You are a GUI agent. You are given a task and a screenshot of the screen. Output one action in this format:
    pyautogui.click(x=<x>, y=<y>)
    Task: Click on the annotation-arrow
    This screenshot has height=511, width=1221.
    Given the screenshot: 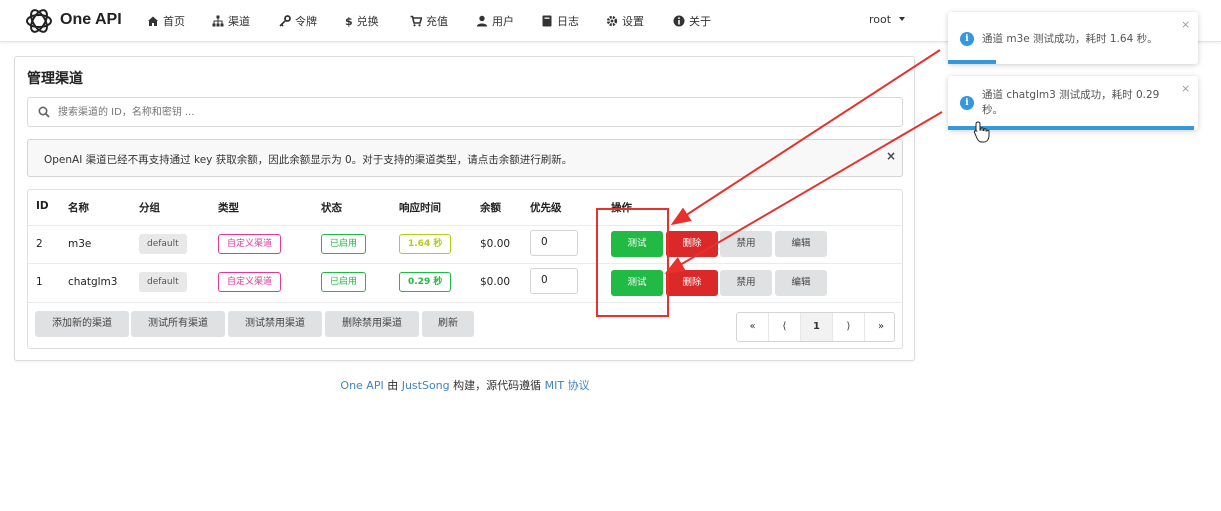 What is the action you would take?
    pyautogui.click(x=803, y=193)
    